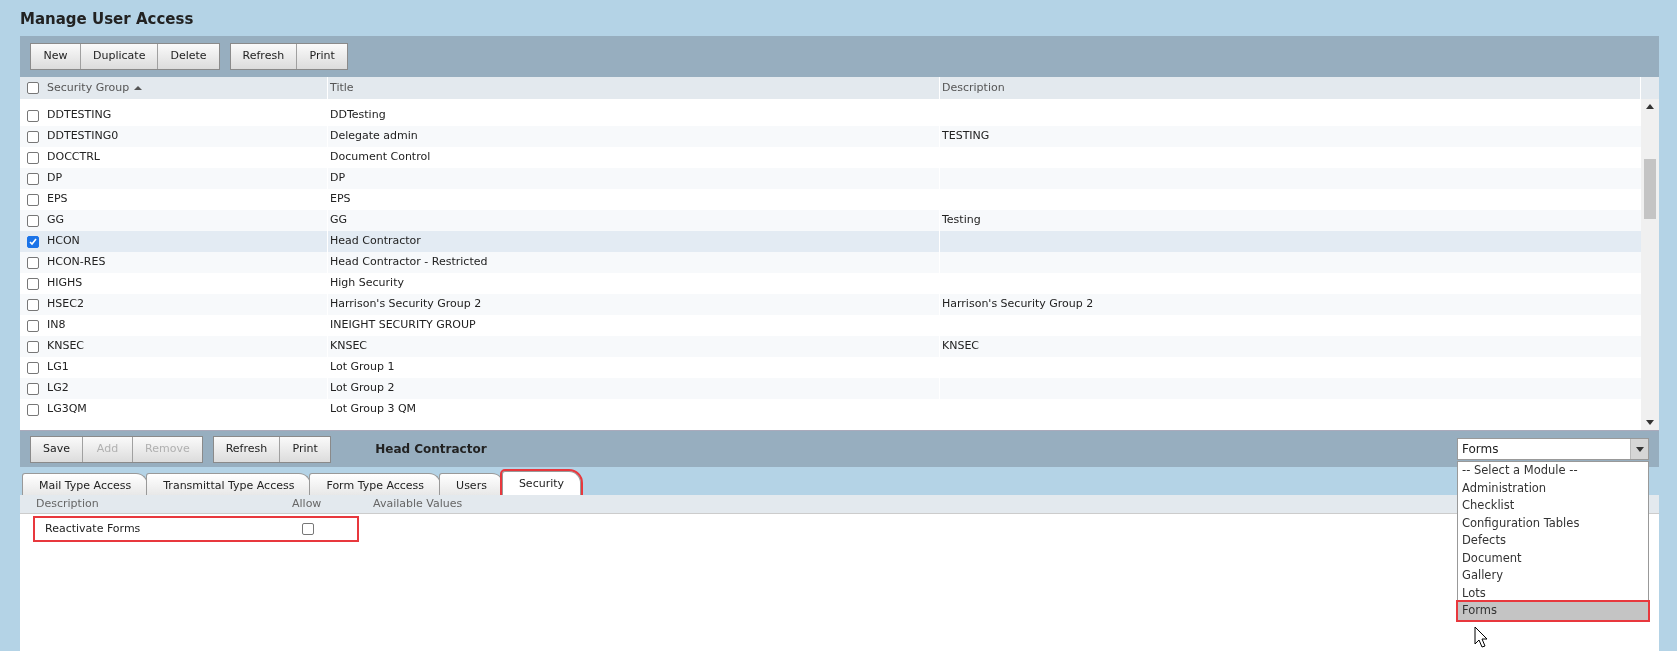  I want to click on table-row: HCON-RES Head Contractor - Restricted, so click(830, 262).